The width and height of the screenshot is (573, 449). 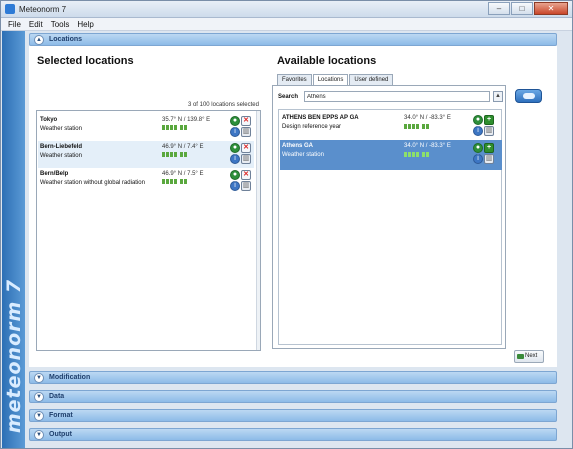 What do you see at coordinates (551, 8) in the screenshot?
I see `close-button: ✕` at bounding box center [551, 8].